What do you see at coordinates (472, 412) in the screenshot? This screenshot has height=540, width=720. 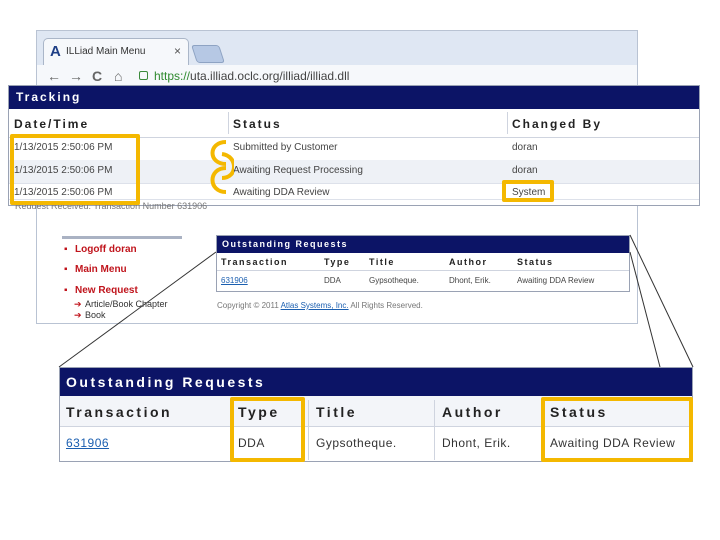 I see `column-author: Author` at bounding box center [472, 412].